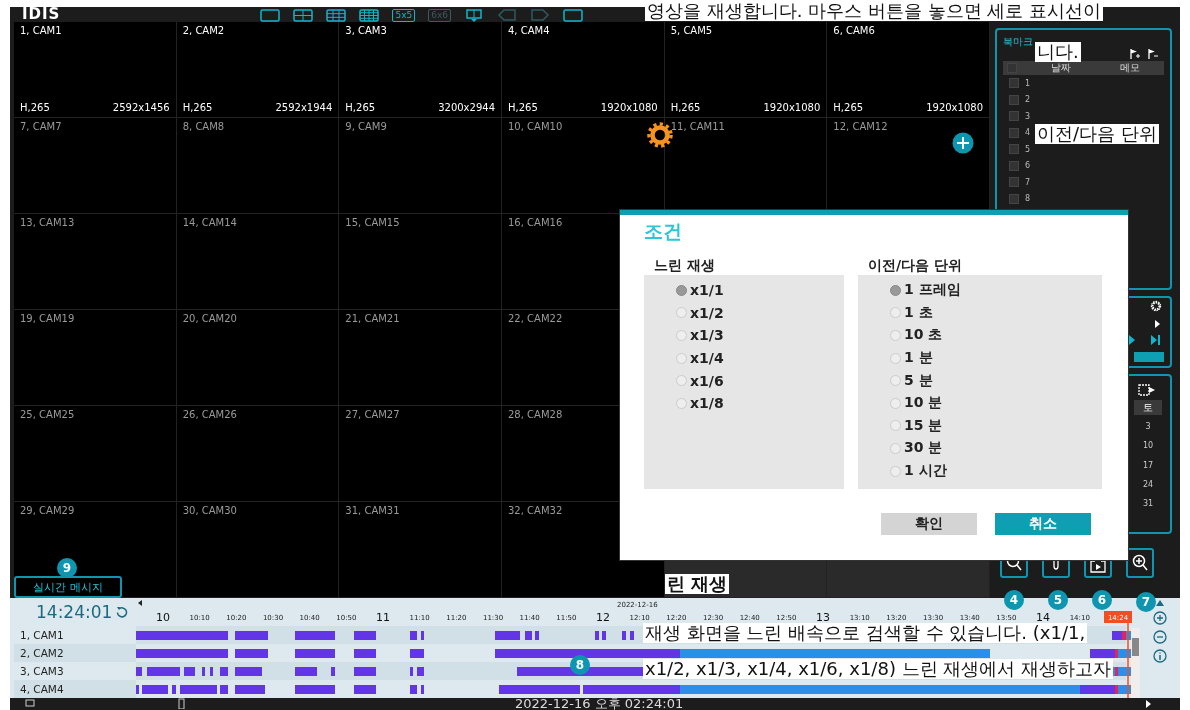  Describe the element at coordinates (599, 702) in the screenshot. I see `status-datetime: 2022-12-16 오후 02:24:01` at that location.